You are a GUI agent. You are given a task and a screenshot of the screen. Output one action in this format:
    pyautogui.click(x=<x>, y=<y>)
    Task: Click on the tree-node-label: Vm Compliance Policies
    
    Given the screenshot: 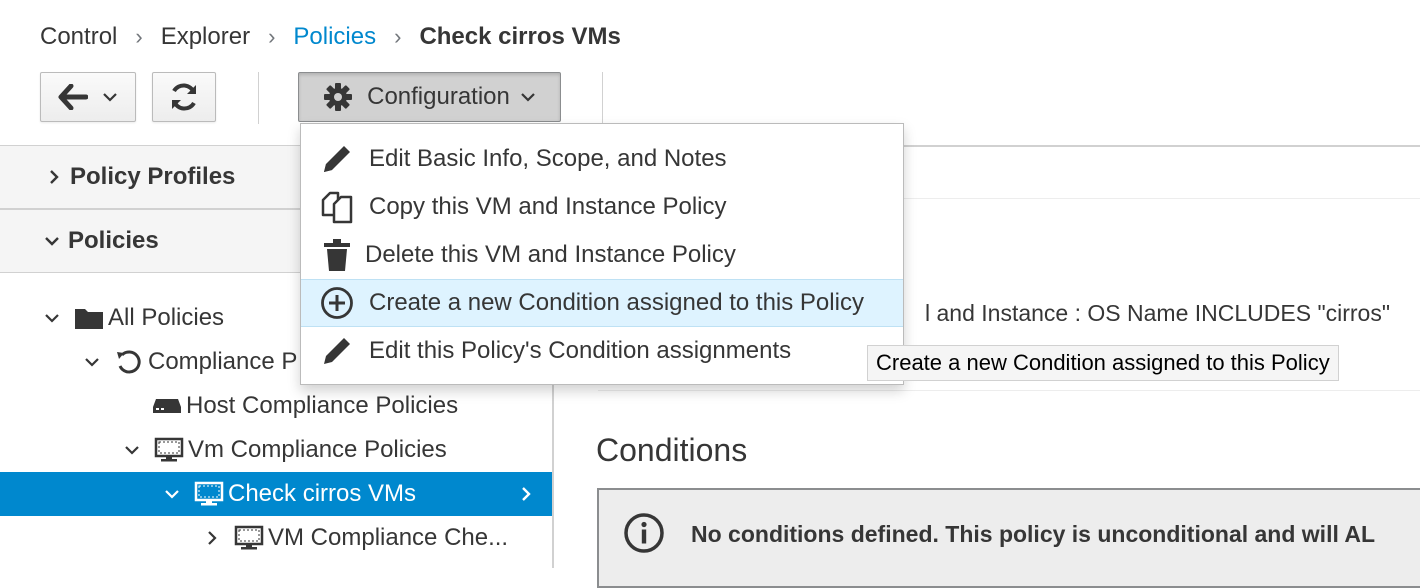 What is the action you would take?
    pyautogui.click(x=317, y=449)
    